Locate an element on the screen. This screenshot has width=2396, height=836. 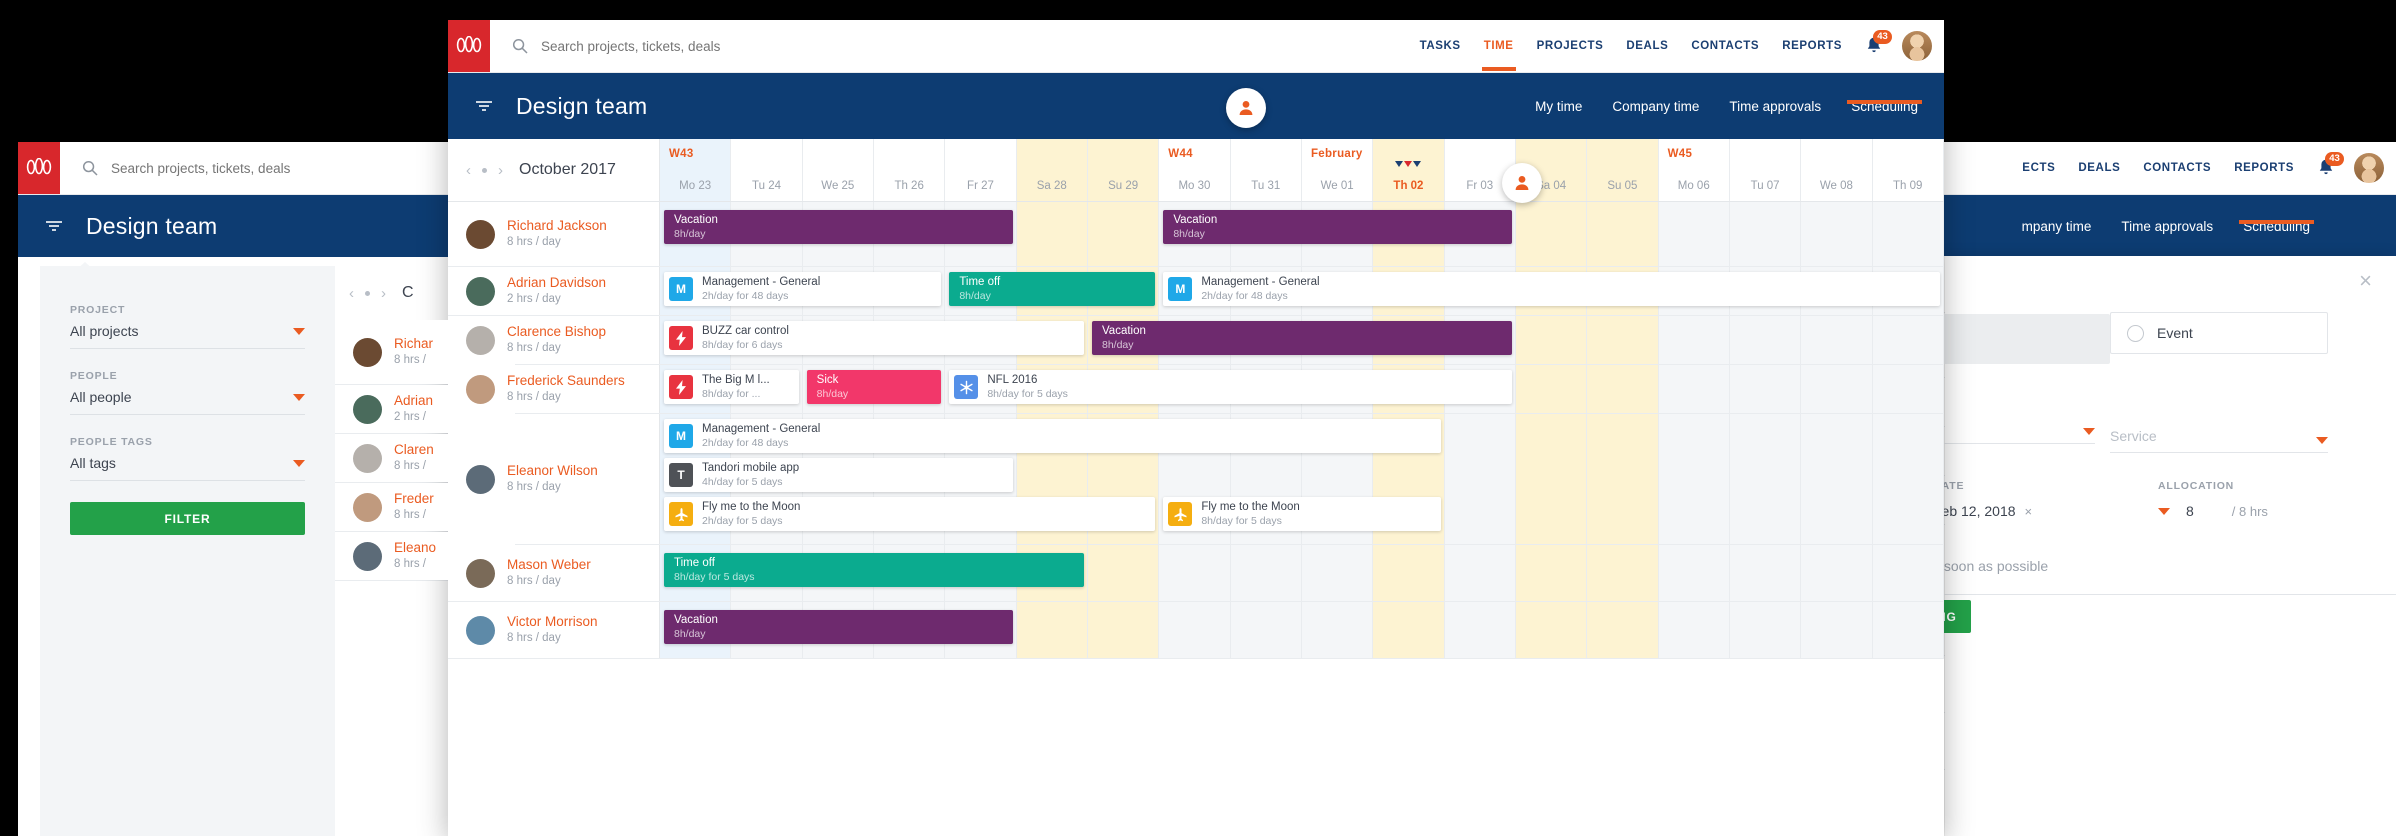
day-column-we-25: We 25 is located at coordinates (838, 170).